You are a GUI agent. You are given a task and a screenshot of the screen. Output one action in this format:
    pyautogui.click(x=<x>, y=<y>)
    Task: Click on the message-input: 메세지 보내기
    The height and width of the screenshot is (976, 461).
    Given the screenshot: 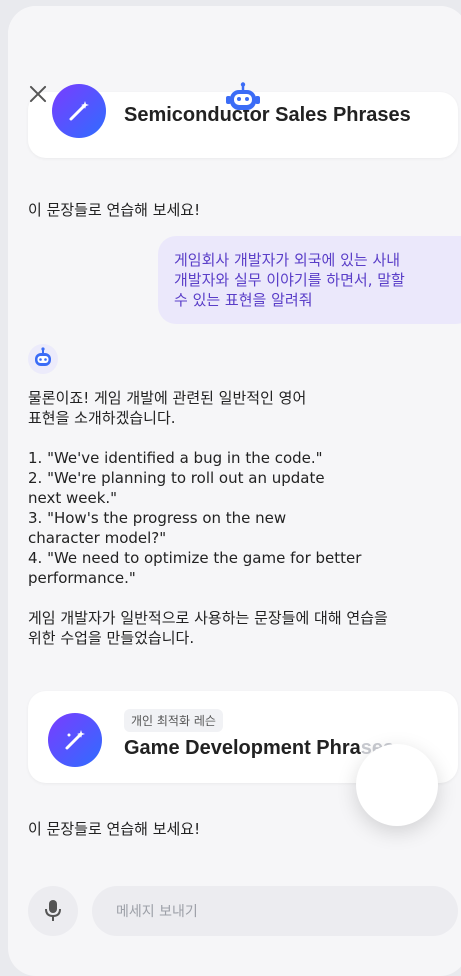 What is the action you would take?
    pyautogui.click(x=275, y=911)
    